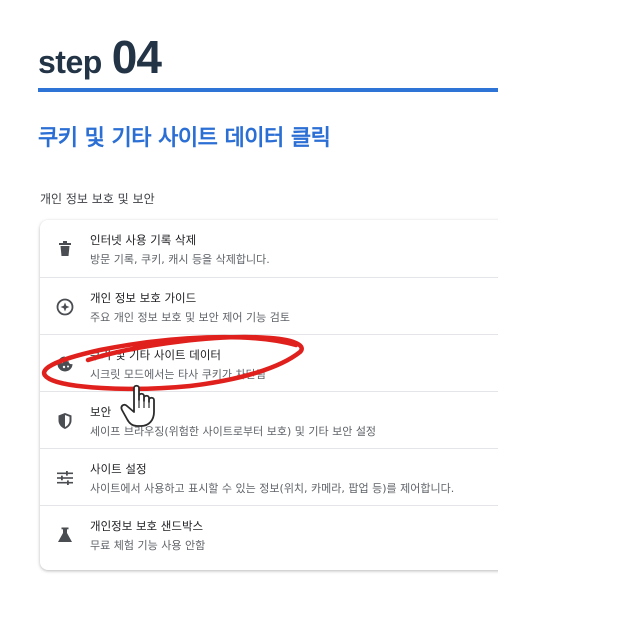  Describe the element at coordinates (143, 240) in the screenshot. I see `settings-row-label: 인터넷 사용 기록 삭제` at that location.